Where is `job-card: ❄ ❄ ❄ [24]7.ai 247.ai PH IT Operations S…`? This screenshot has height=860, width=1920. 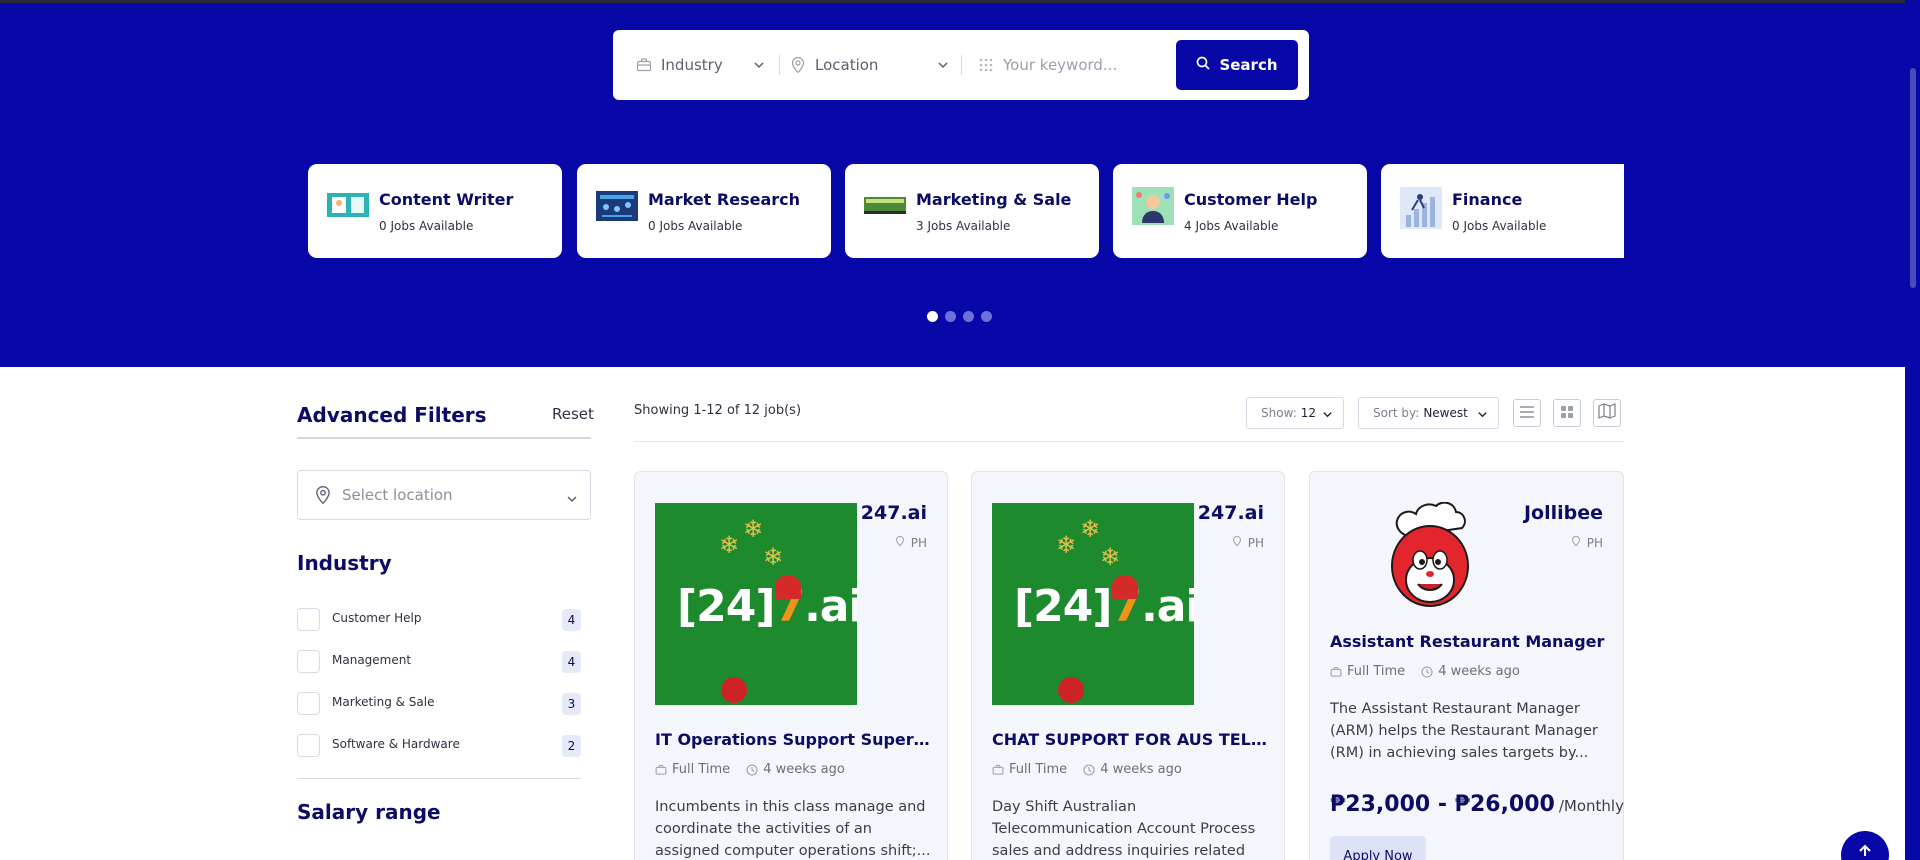 job-card: ❄ ❄ ❄ [24]7.ai 247.ai PH IT Operations S… is located at coordinates (791, 665).